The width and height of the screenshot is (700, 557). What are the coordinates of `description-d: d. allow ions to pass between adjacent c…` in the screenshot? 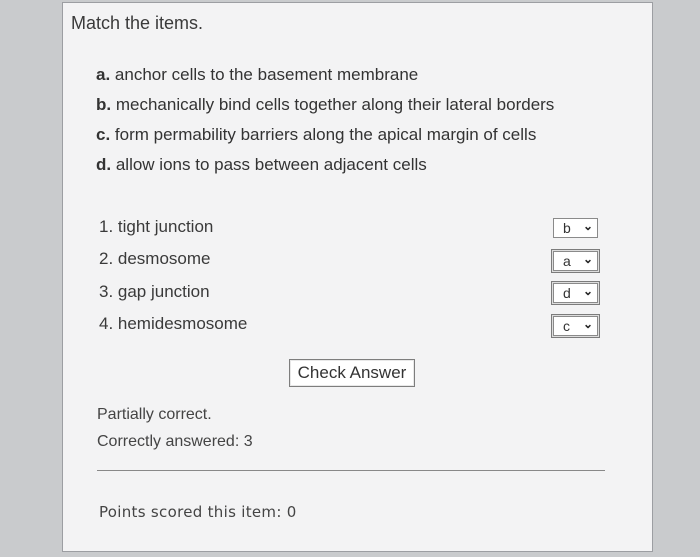 It's located at (261, 165).